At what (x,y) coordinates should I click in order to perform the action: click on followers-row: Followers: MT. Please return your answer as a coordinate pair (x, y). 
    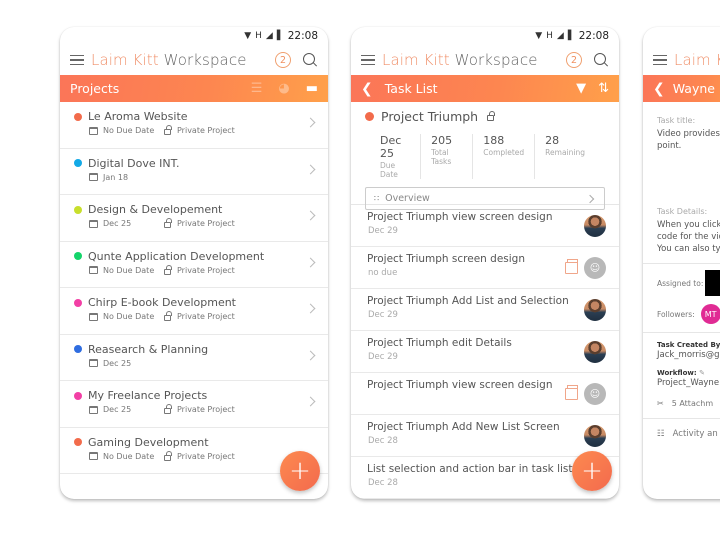
    Looking at the image, I should click on (688, 314).